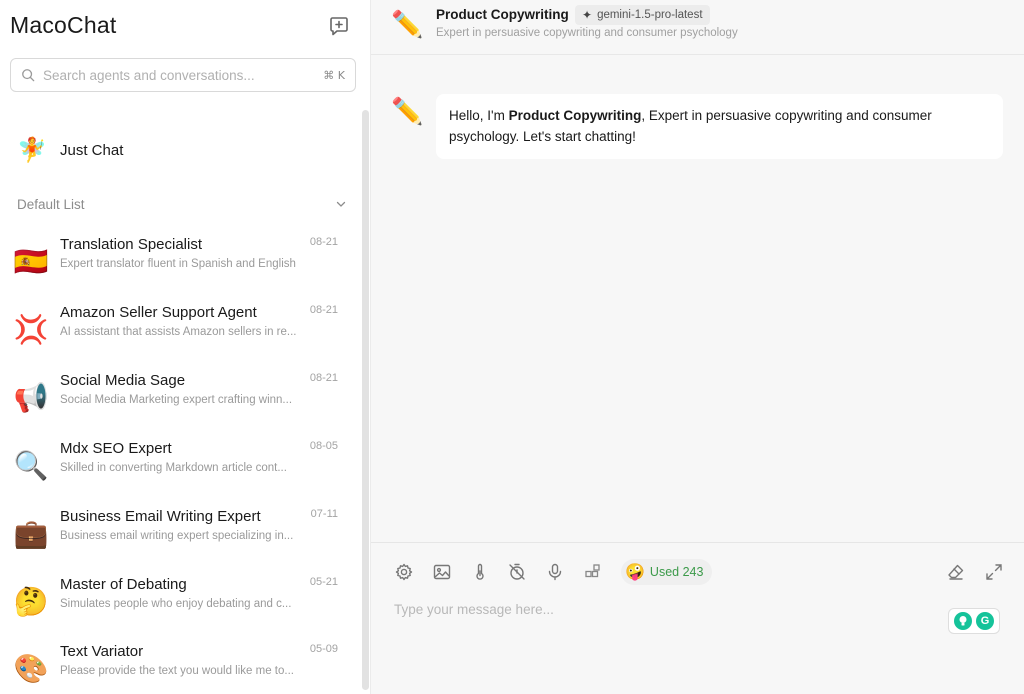 The image size is (1024, 694). I want to click on settings-button, so click(404, 572).